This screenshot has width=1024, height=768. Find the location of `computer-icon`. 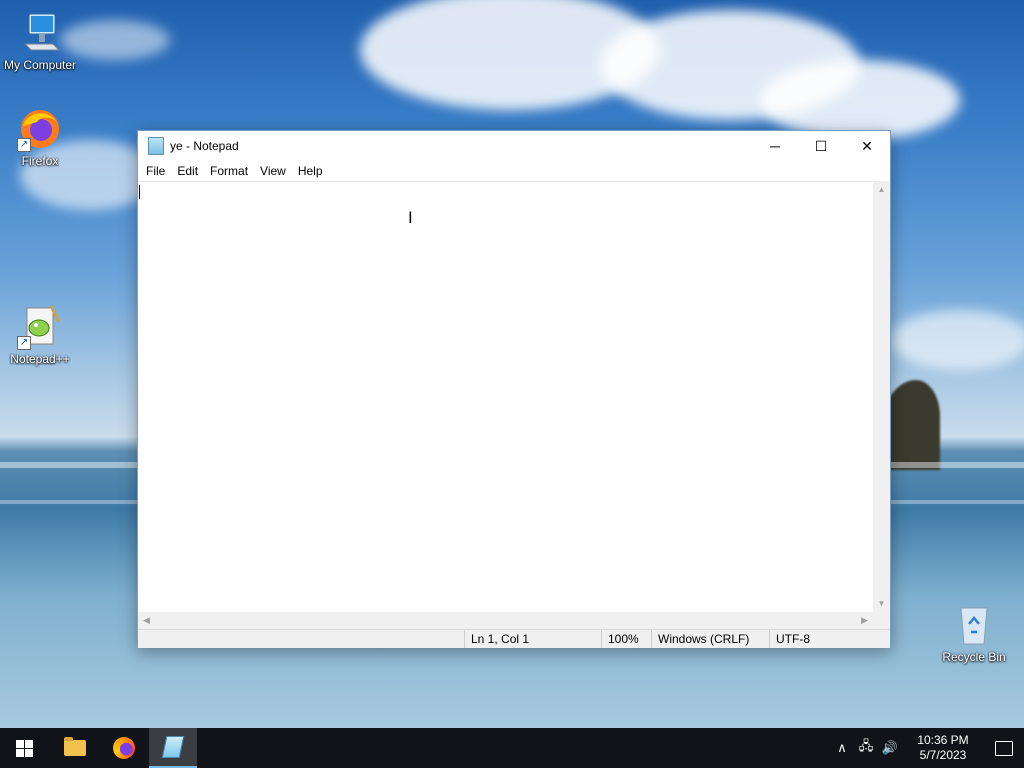

computer-icon is located at coordinates (40, 33).